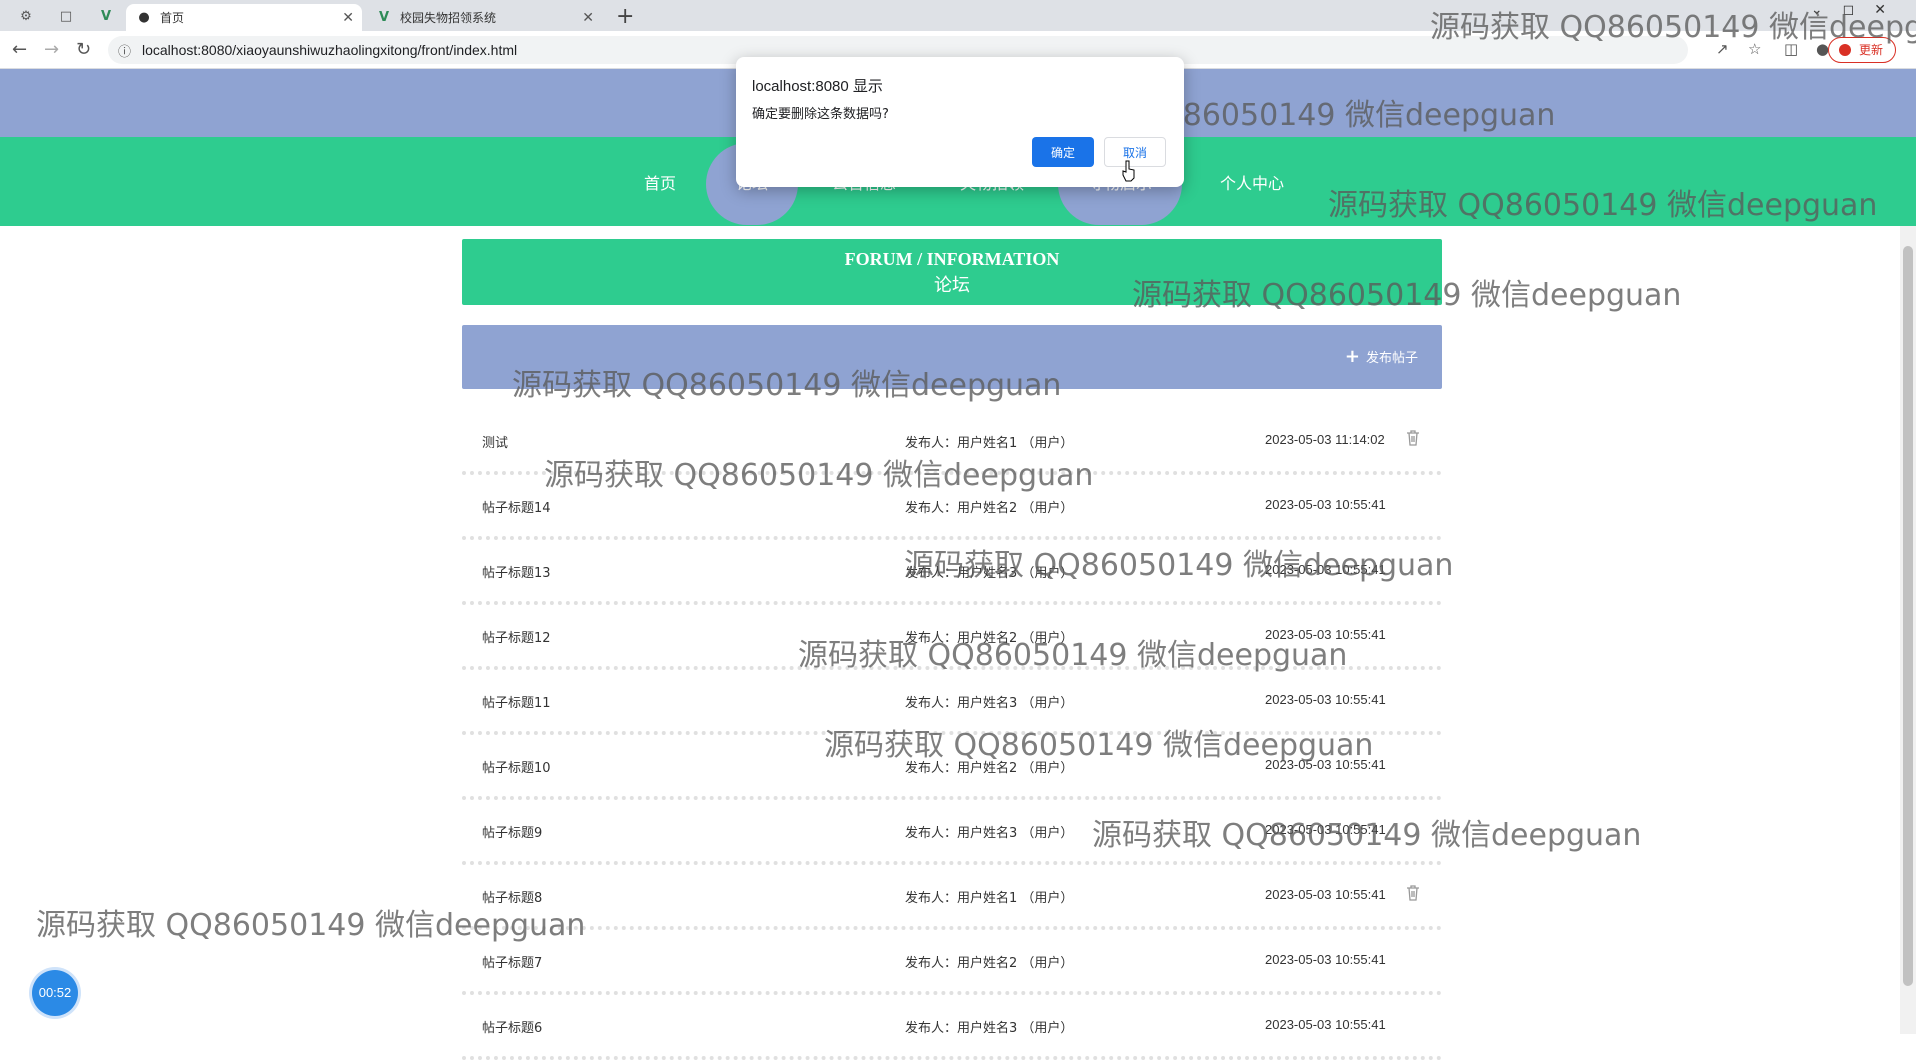 Image resolution: width=1916 pixels, height=1060 pixels. Describe the element at coordinates (952, 259) in the screenshot. I see `section-title-en: FORUM / INFORMATION` at that location.